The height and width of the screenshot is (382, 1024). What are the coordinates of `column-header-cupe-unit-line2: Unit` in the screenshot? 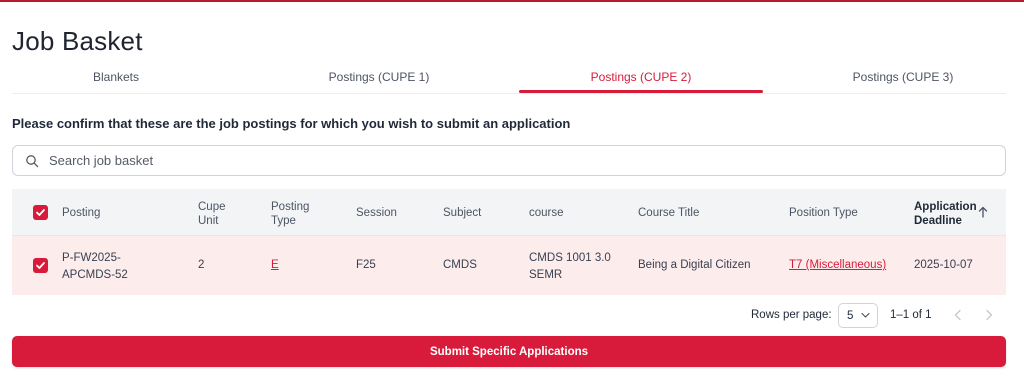 It's located at (208, 221).